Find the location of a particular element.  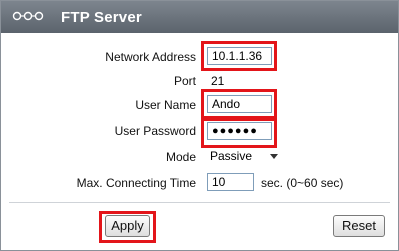

chevron-down-icon is located at coordinates (274, 156).